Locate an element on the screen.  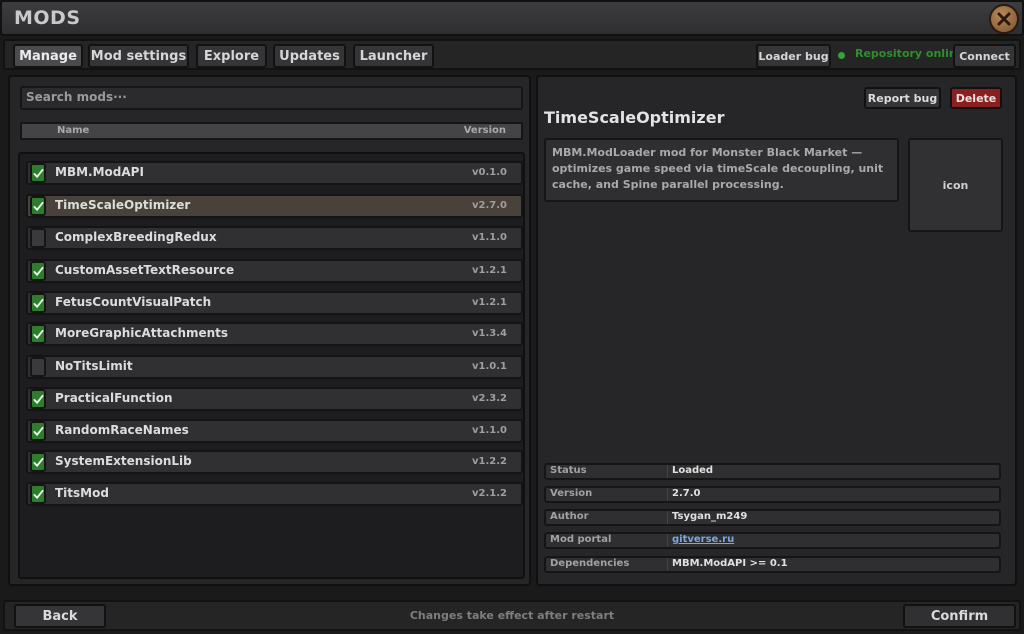
close-button is located at coordinates (1004, 19).